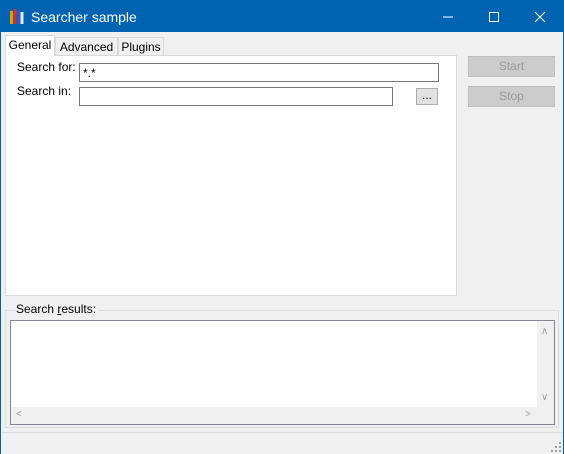  I want to click on search-results-label: Search results:, so click(58, 309).